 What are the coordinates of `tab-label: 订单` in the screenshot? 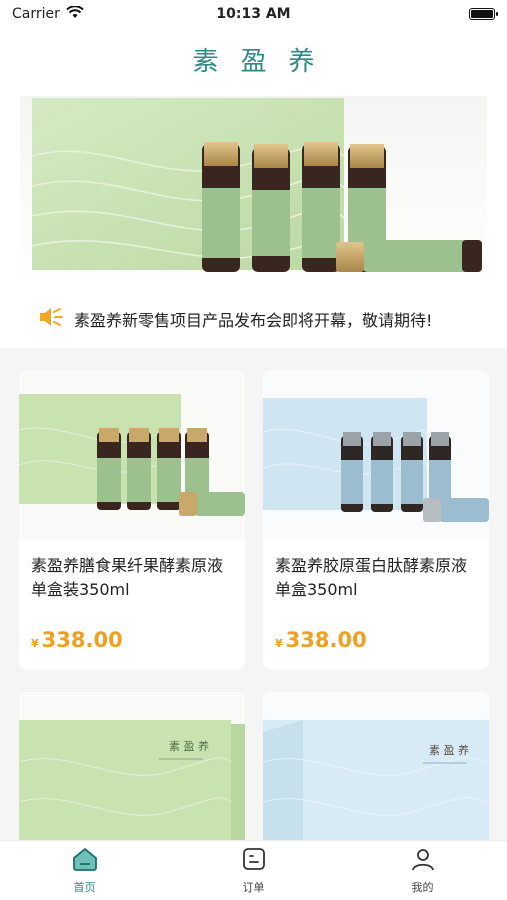 It's located at (253, 887).